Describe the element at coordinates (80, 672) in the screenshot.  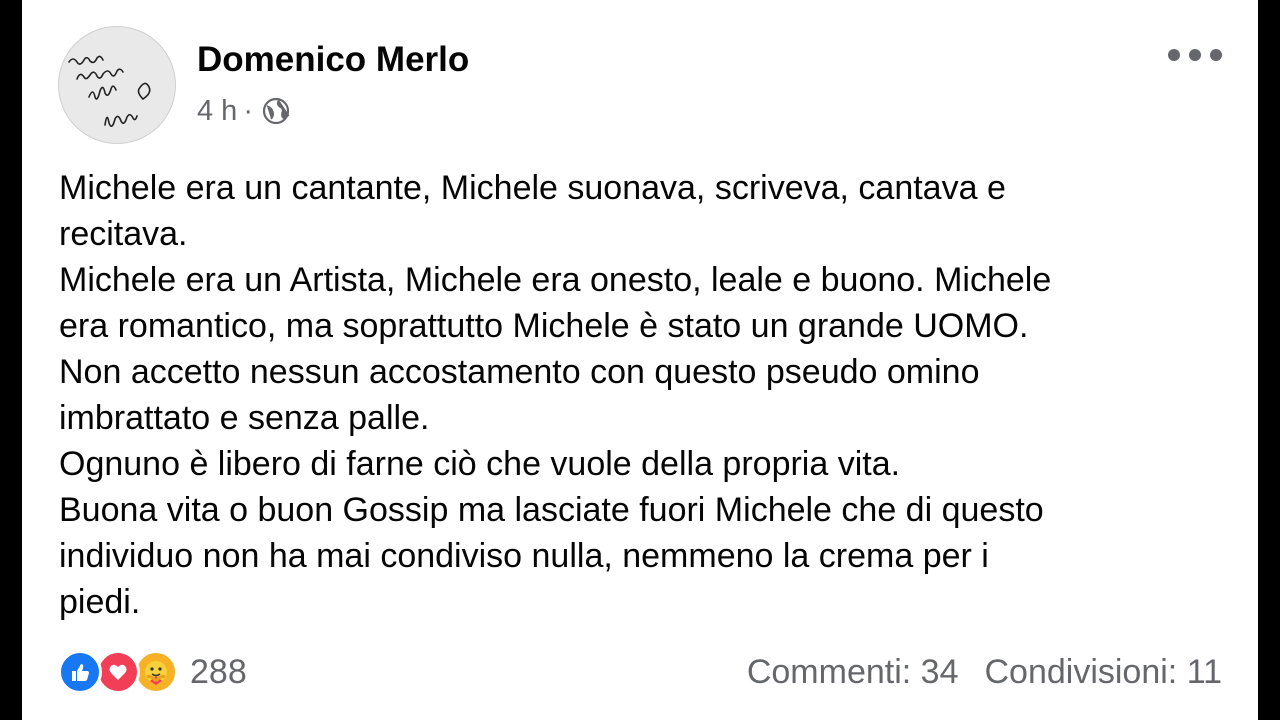
I see `like-icon` at that location.